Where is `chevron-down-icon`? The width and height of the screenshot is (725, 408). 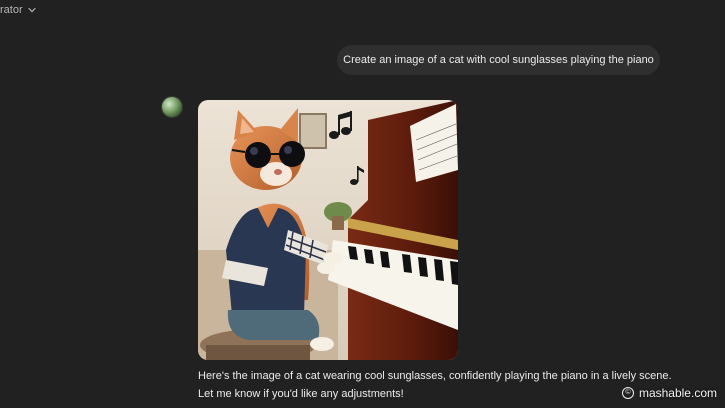 chevron-down-icon is located at coordinates (32, 10).